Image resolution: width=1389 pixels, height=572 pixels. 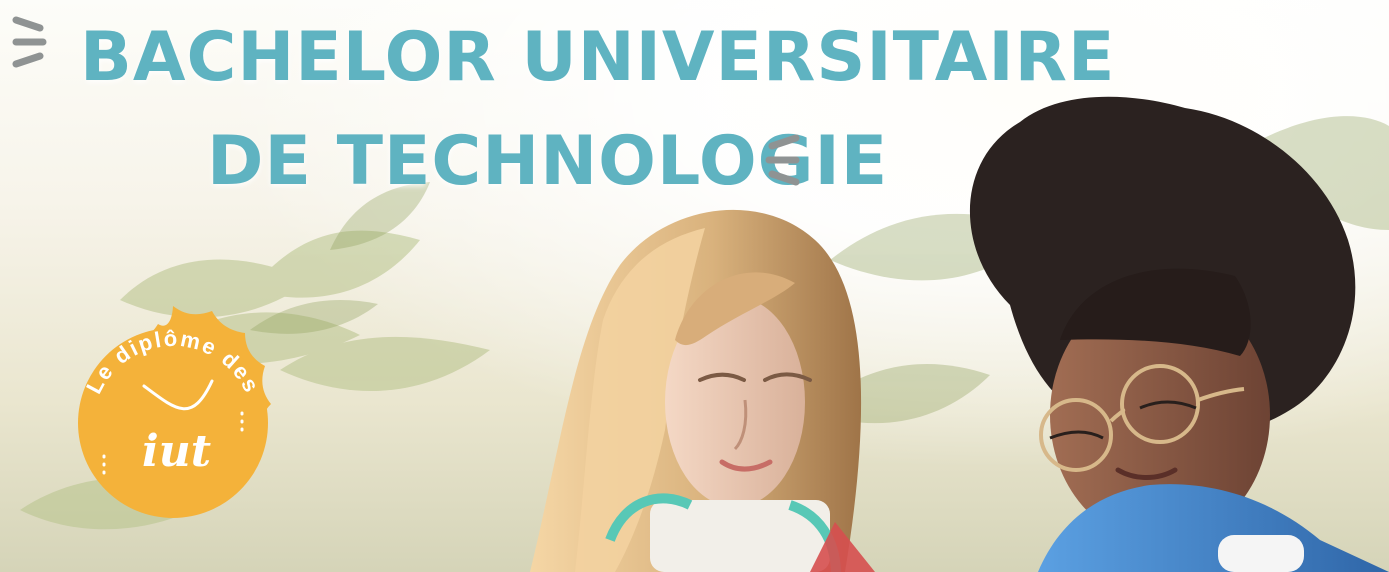 I want to click on title-line-1: Bachelor Universitaire, so click(x=598, y=57).